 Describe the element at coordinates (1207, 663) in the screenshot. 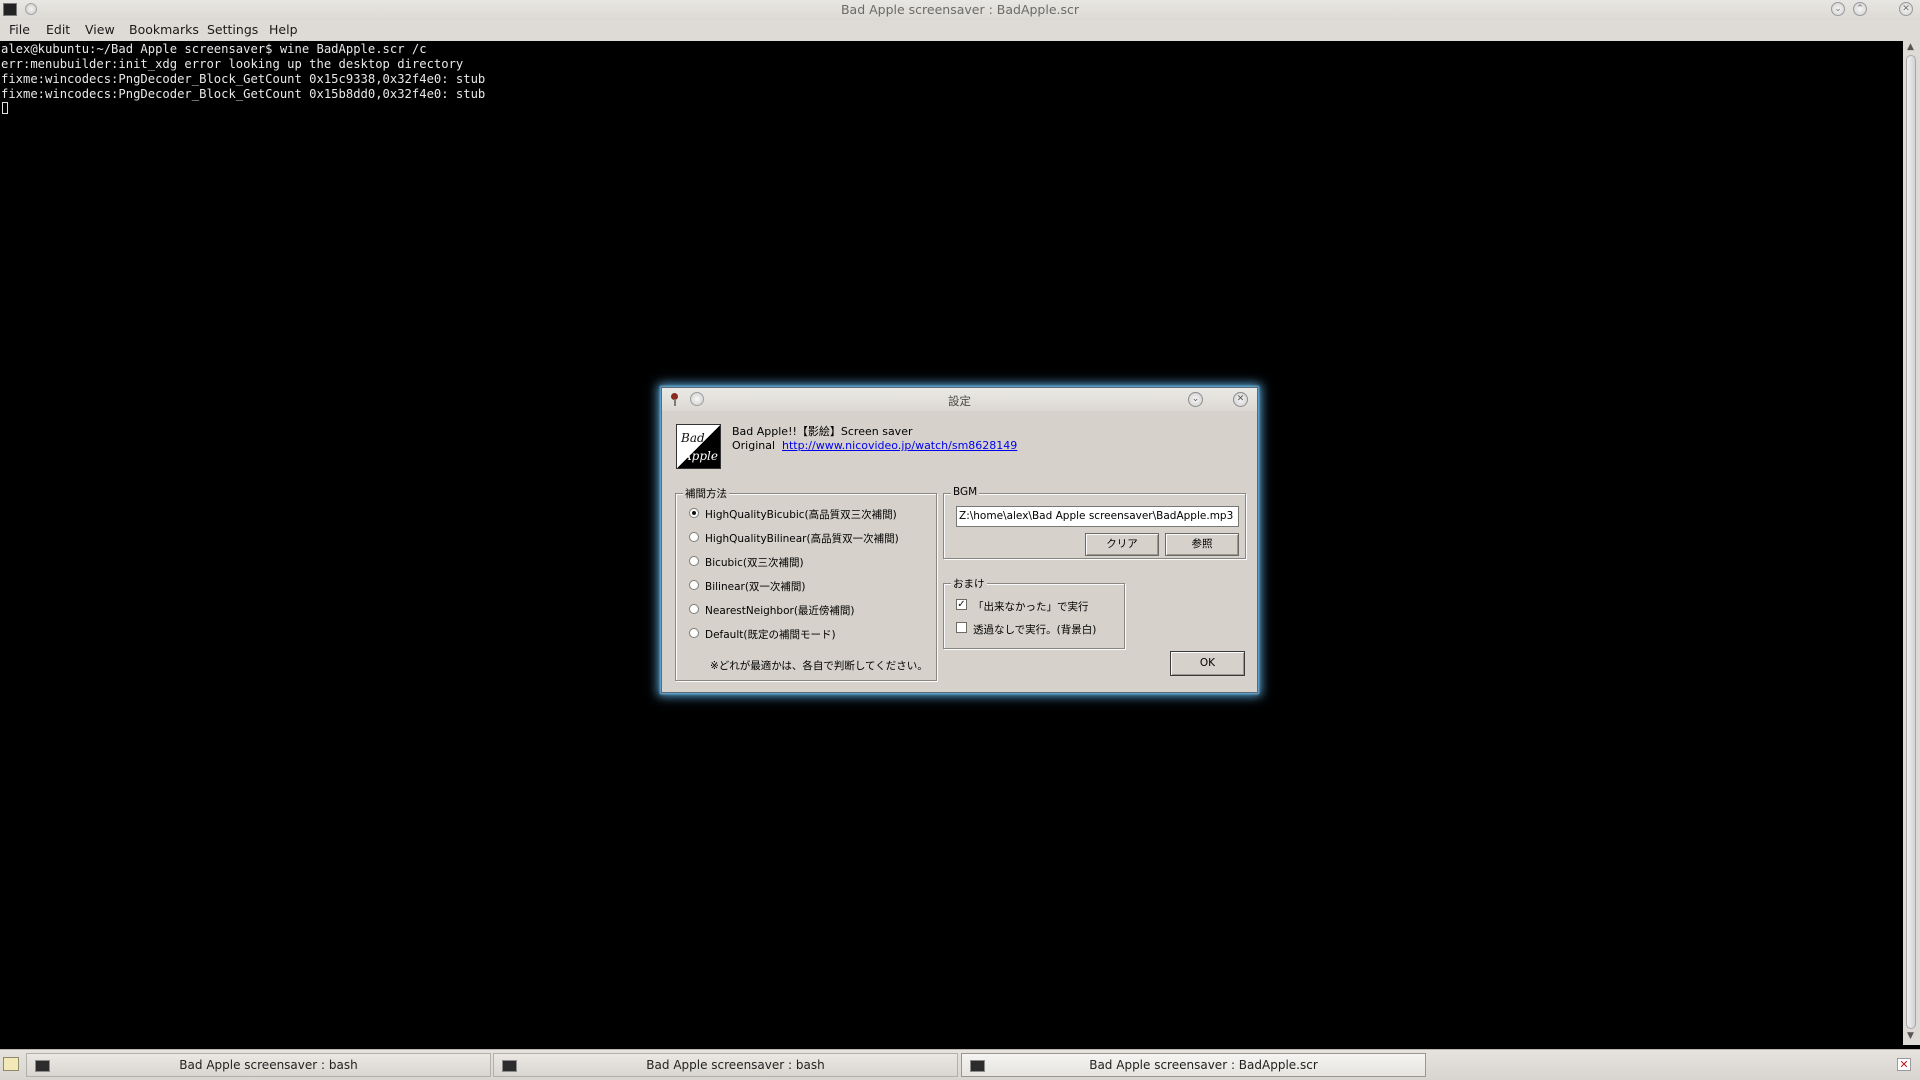

I see `ok-button: OK` at that location.